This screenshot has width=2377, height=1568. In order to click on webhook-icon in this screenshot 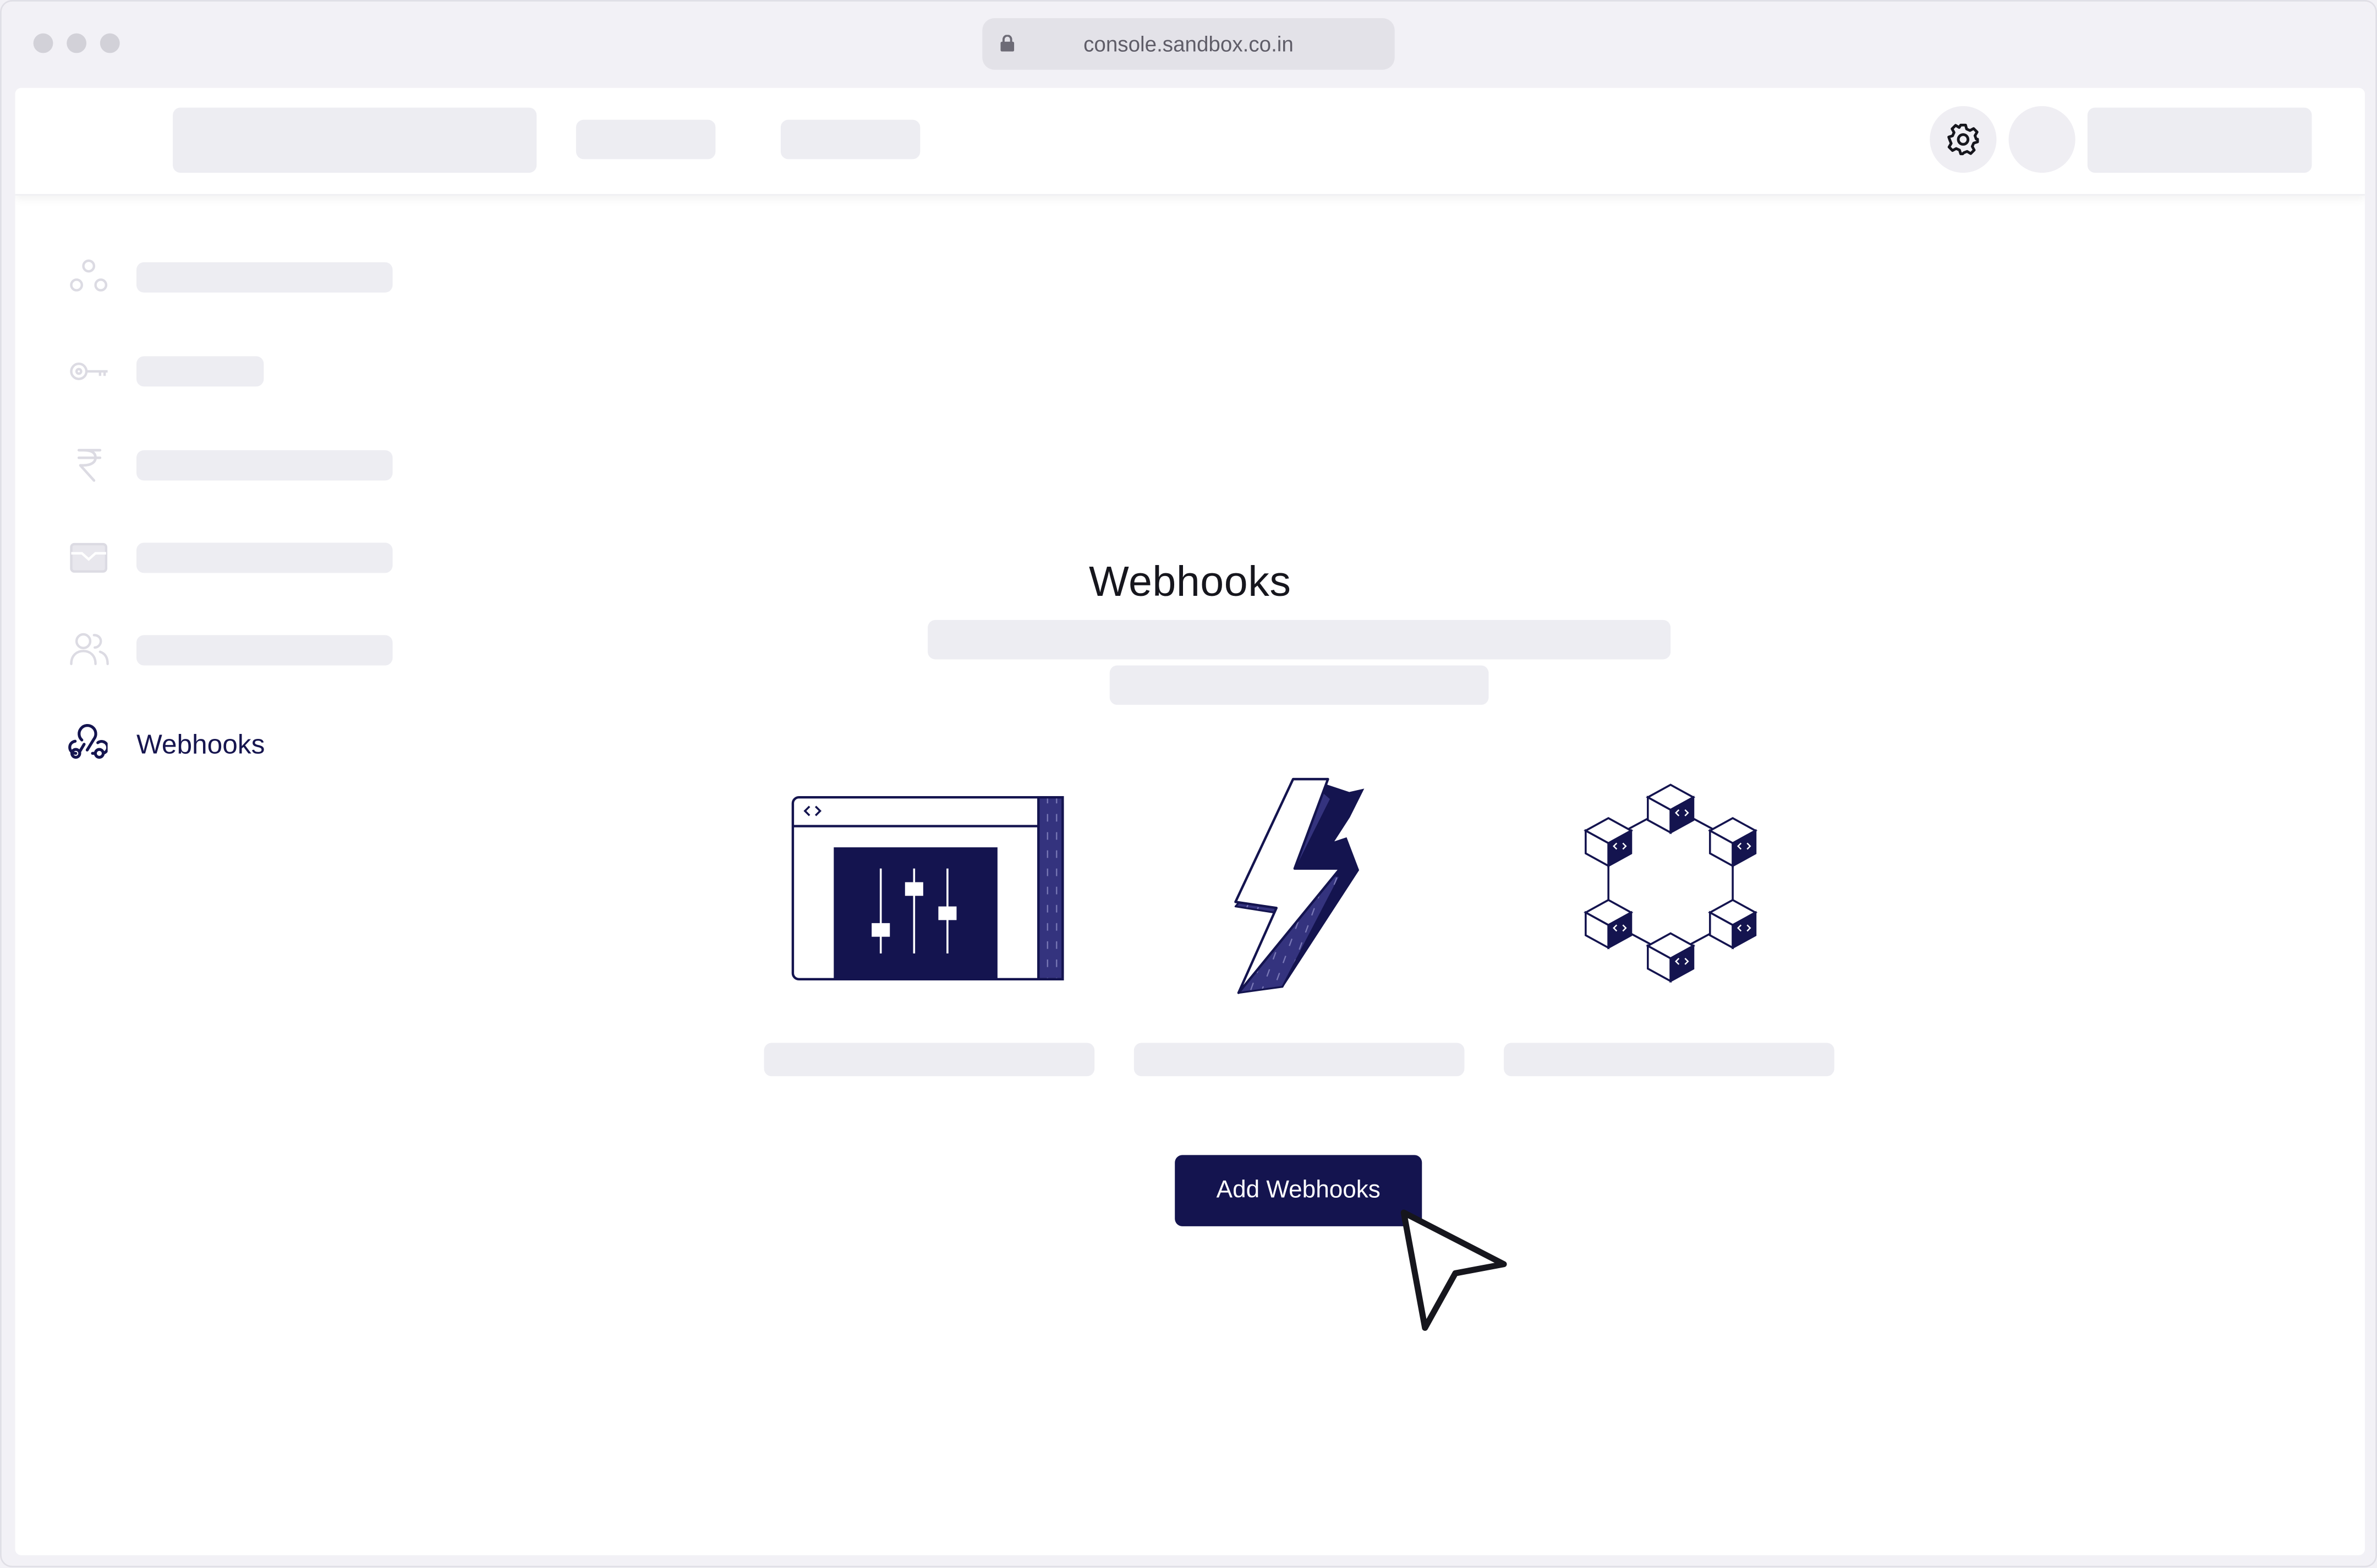, I will do `click(88, 741)`.